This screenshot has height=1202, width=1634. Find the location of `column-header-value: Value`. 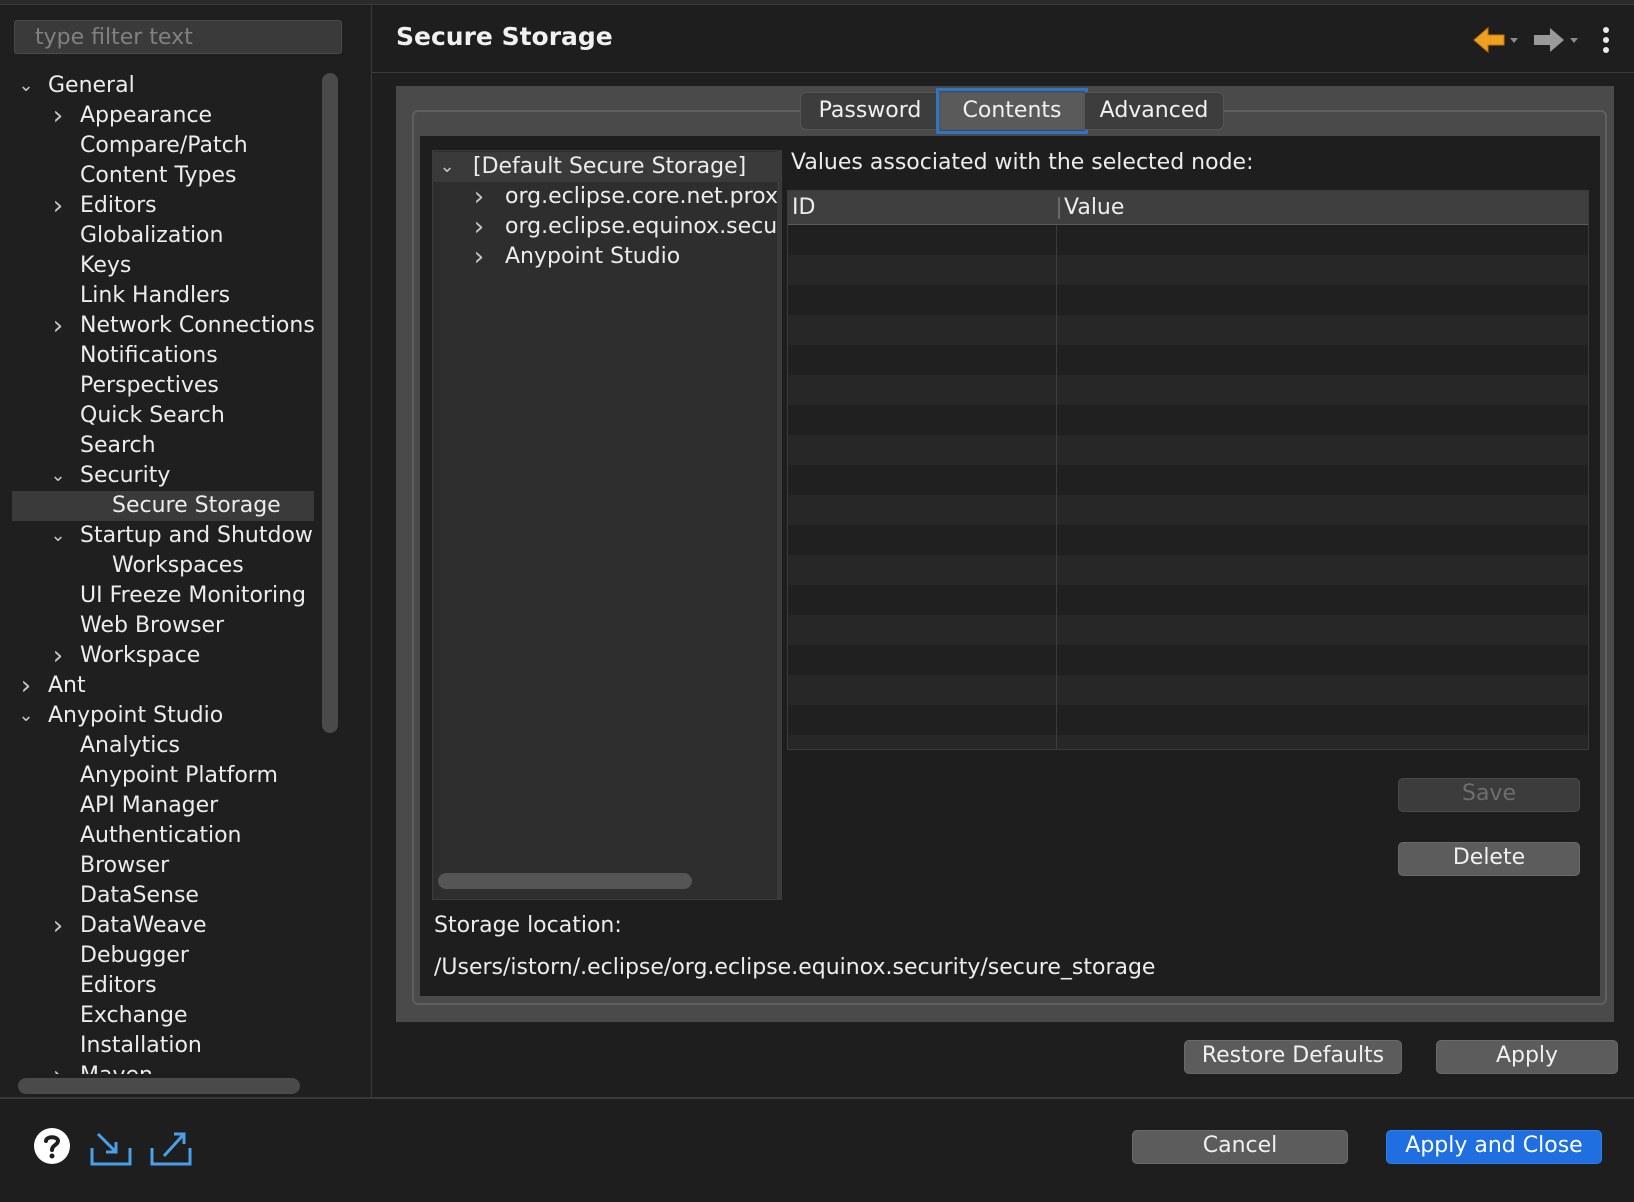

column-header-value: Value is located at coordinates (1091, 208).